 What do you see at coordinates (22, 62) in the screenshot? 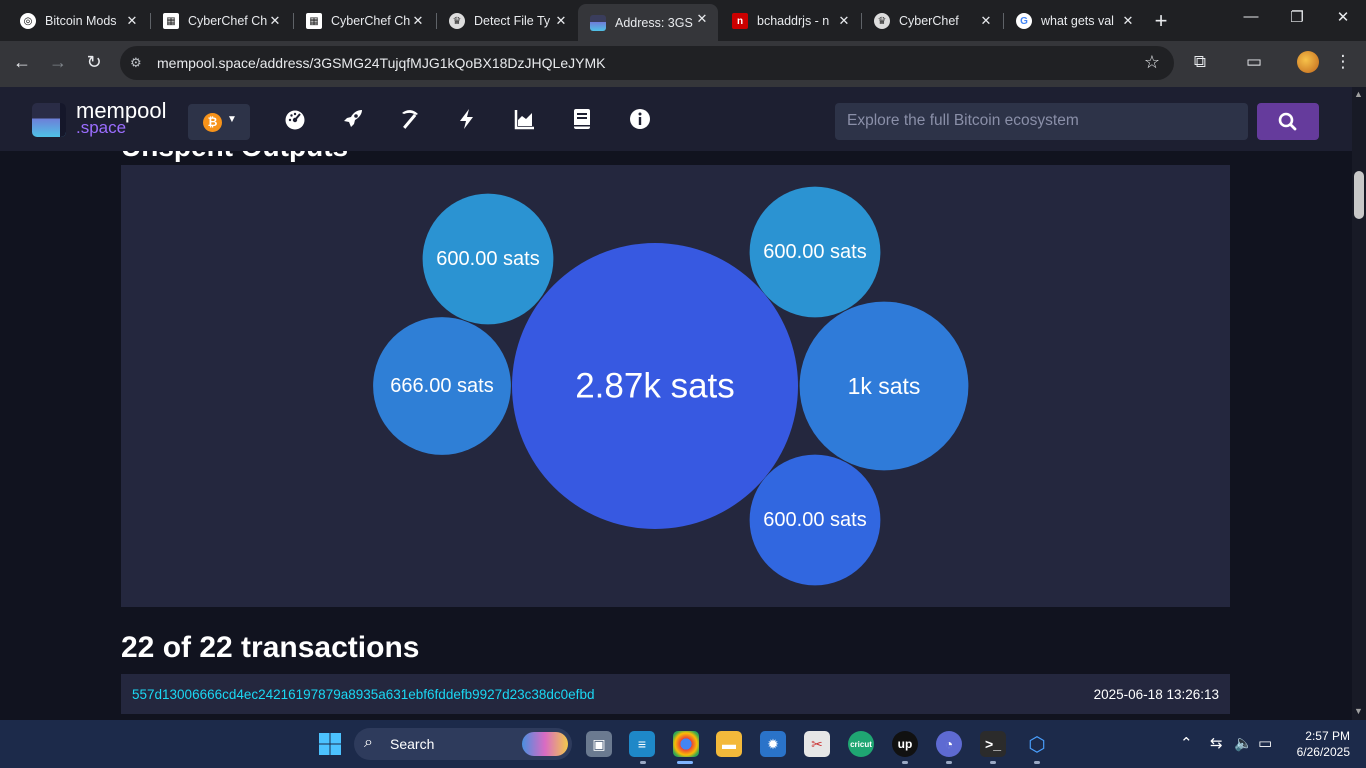
I see `back-button: ←` at bounding box center [22, 62].